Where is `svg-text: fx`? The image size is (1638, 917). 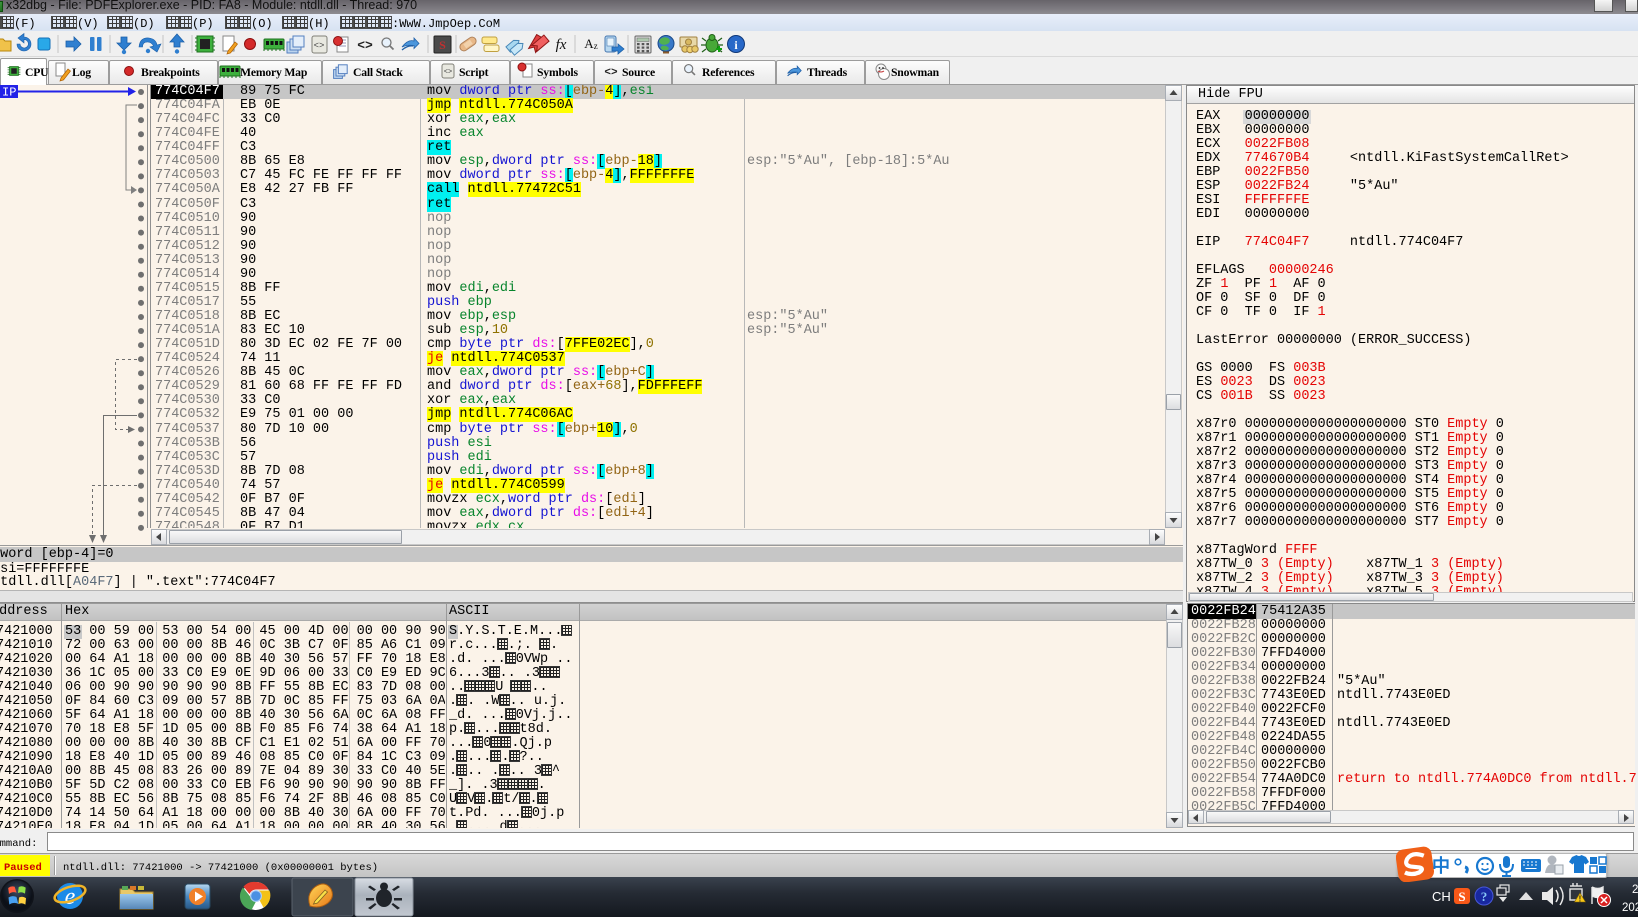 svg-text: fx is located at coordinates (561, 45).